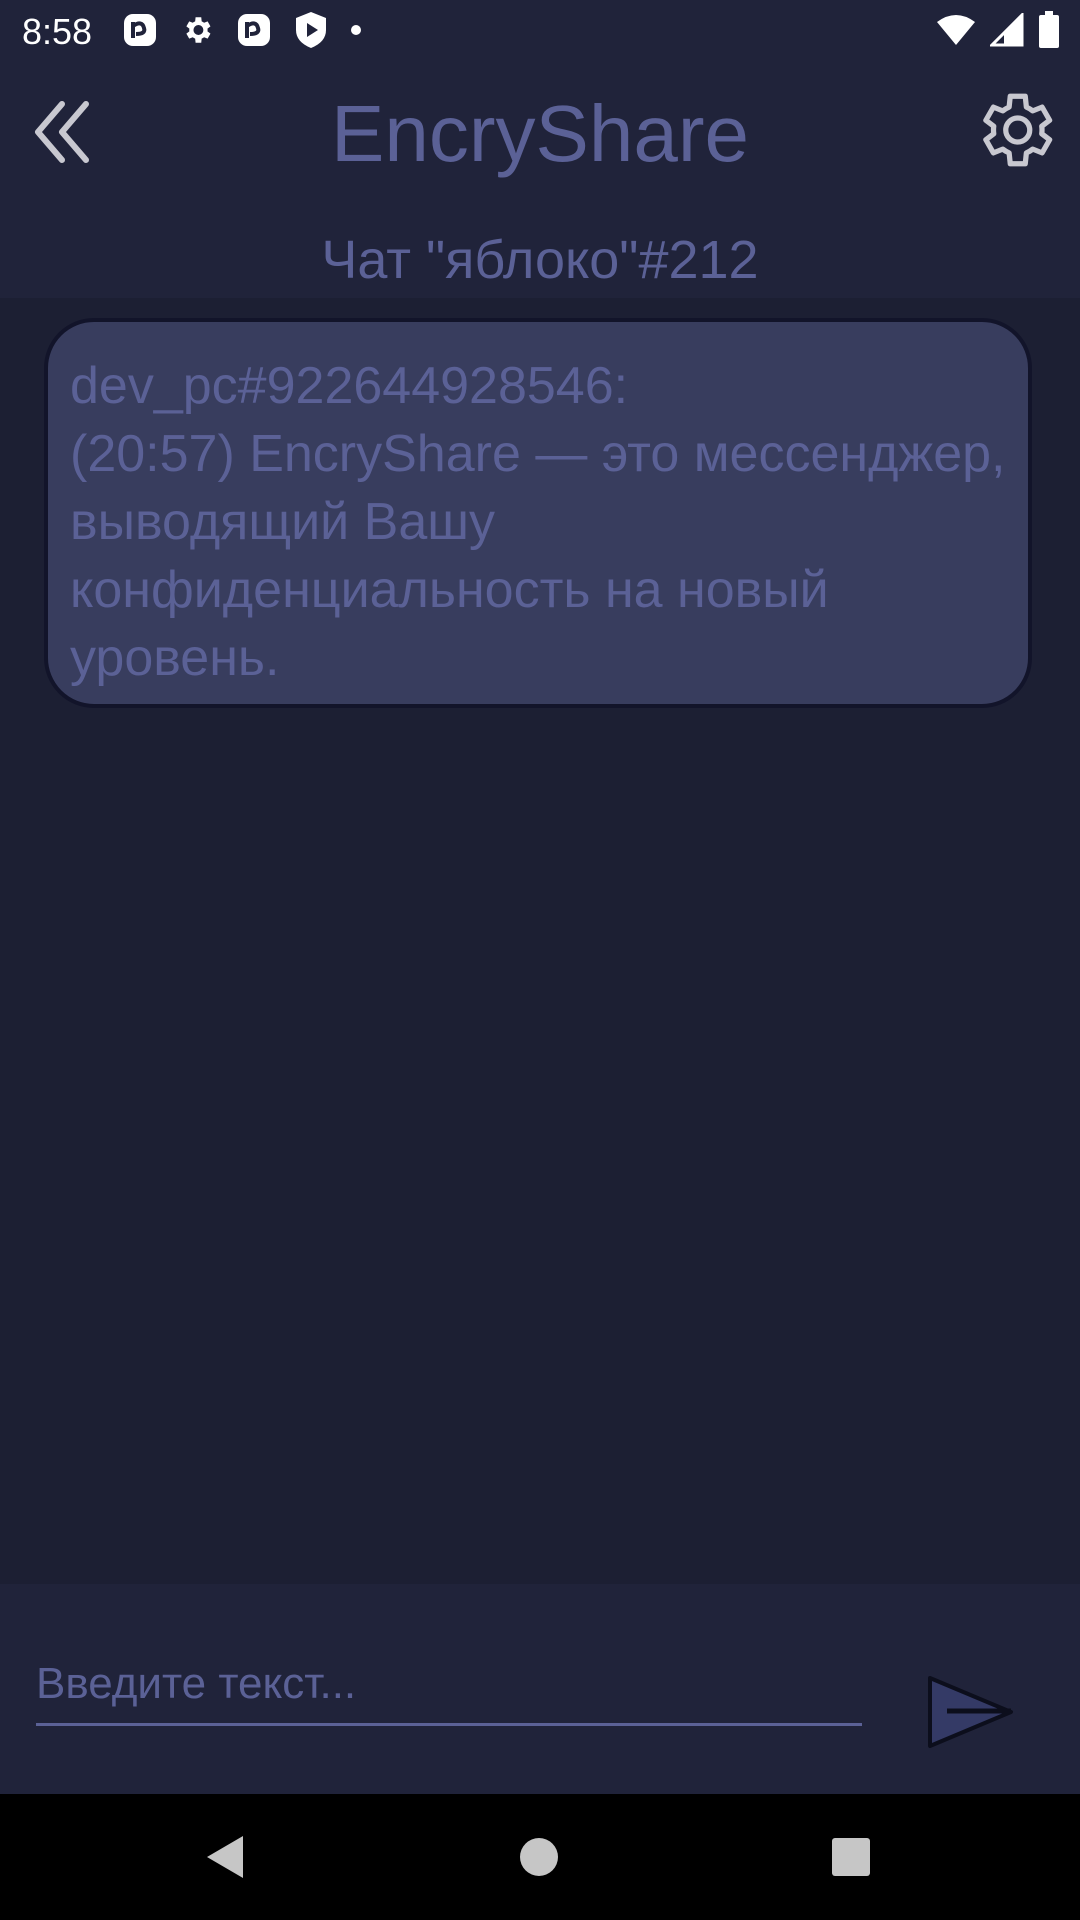 The image size is (1080, 1920). I want to click on send-arrow-icon, so click(970, 1712).